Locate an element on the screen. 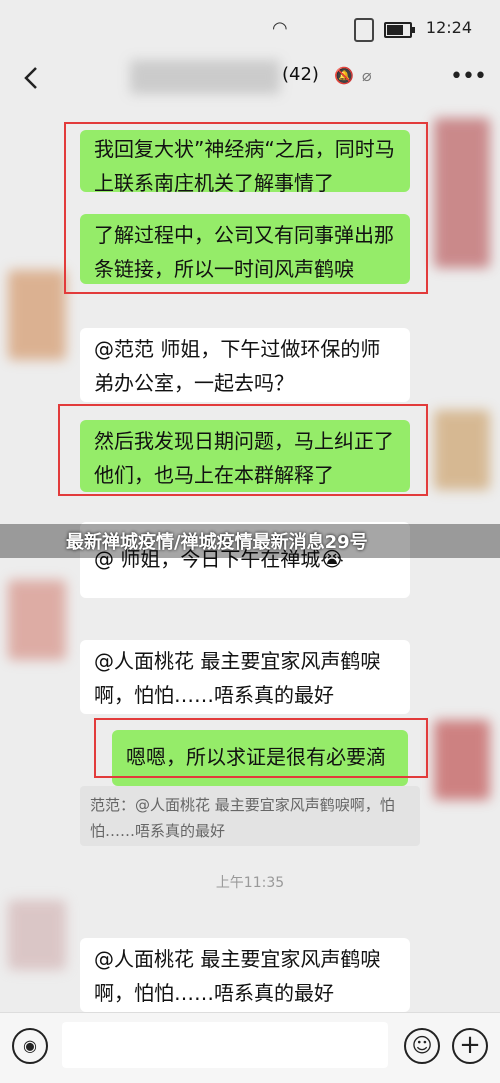 This screenshot has height=1083, width=500. voice-icon: ◉ is located at coordinates (30, 1046).